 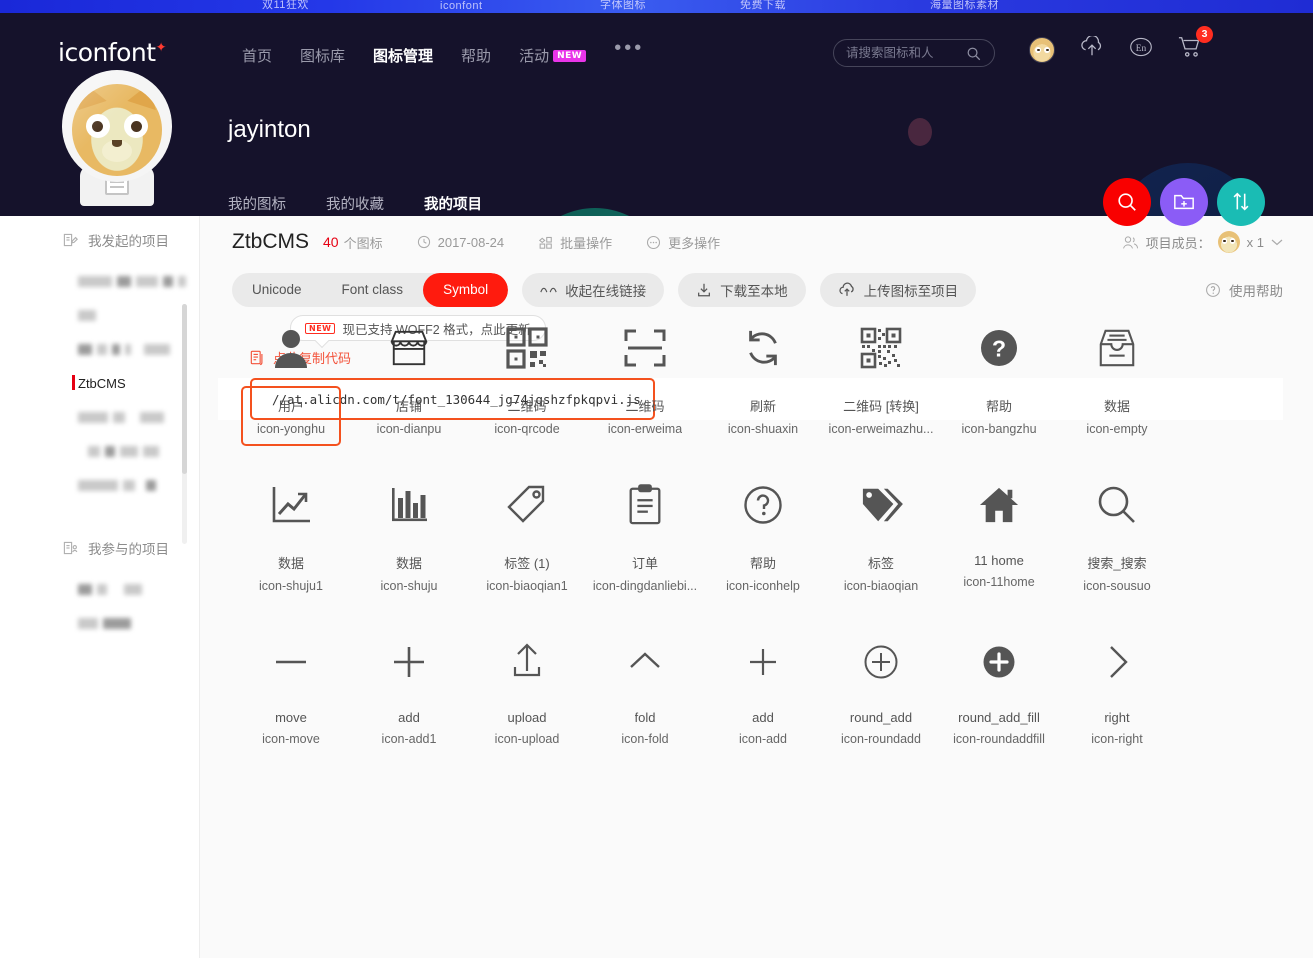 I want to click on icon-name: 数据, so click(x=408, y=563).